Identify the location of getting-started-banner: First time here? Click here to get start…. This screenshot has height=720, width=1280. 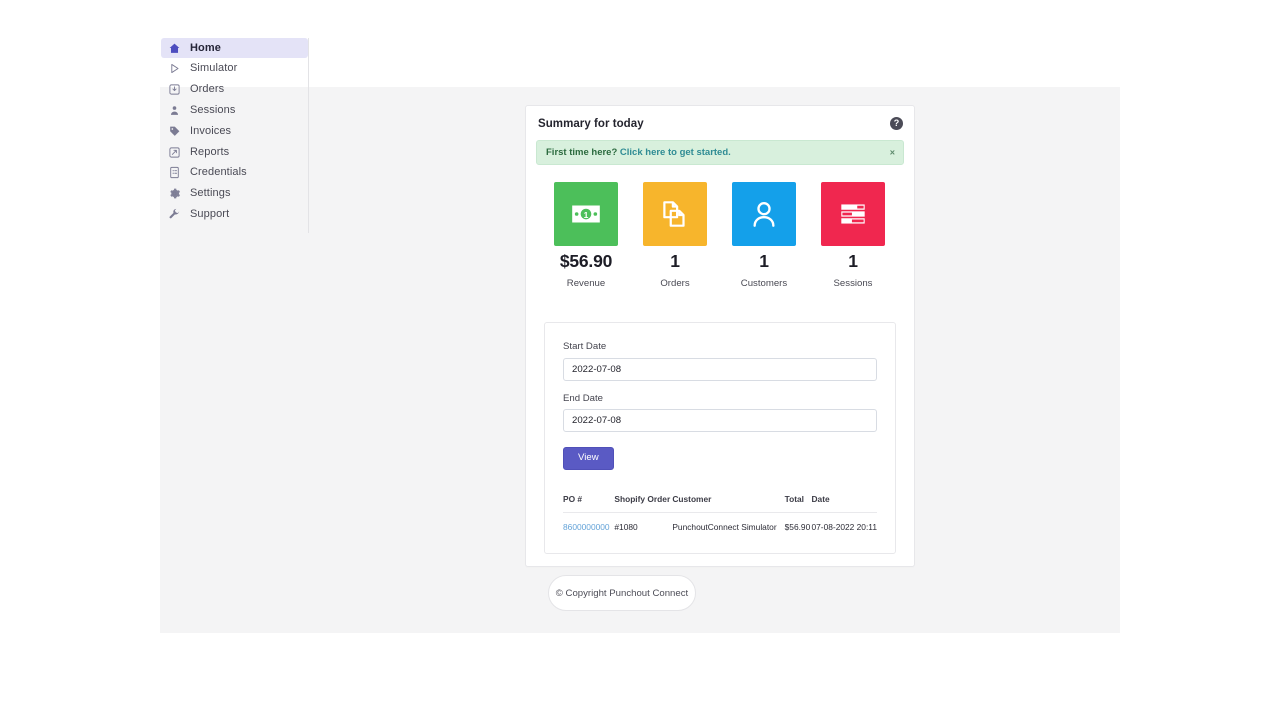
(720, 152).